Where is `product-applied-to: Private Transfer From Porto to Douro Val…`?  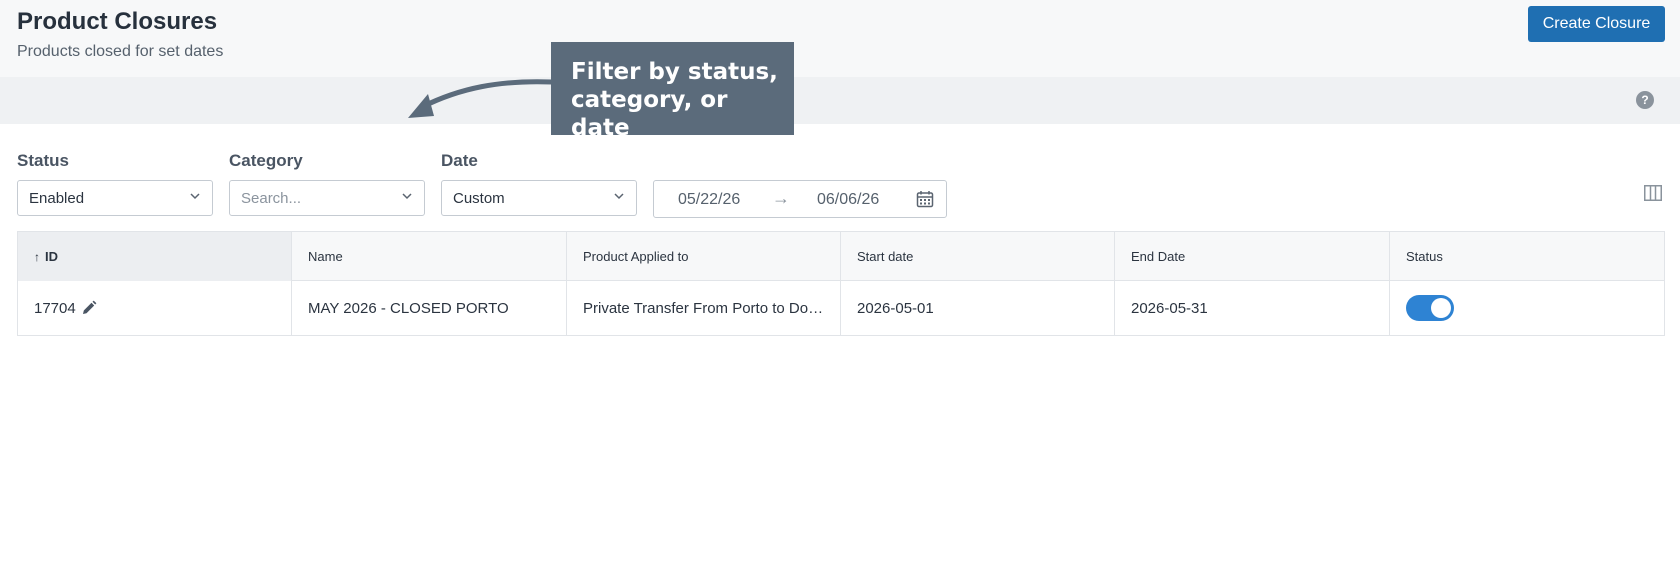
product-applied-to: Private Transfer From Porto to Douro Val… is located at coordinates (705, 308).